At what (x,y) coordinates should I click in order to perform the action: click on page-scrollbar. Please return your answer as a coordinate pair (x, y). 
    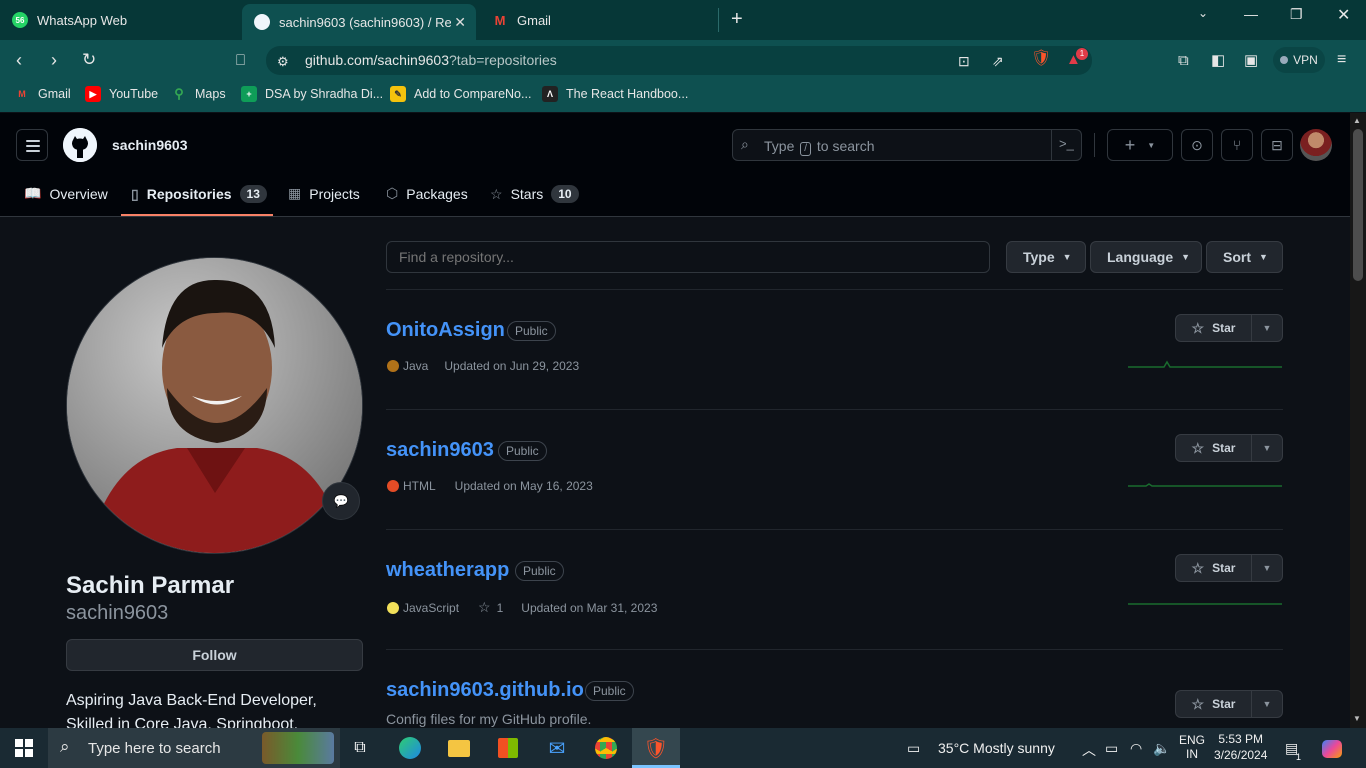
    Looking at the image, I should click on (1358, 420).